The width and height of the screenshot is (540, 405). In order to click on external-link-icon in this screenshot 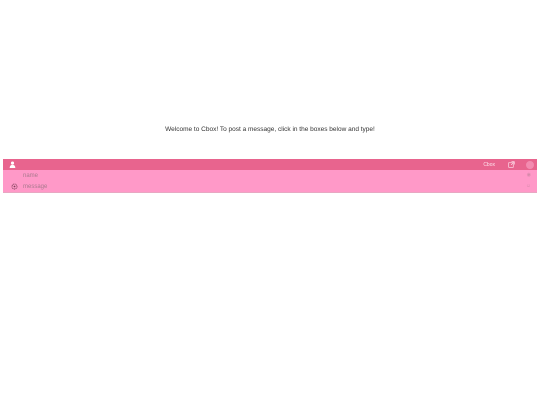, I will do `click(511, 164)`.